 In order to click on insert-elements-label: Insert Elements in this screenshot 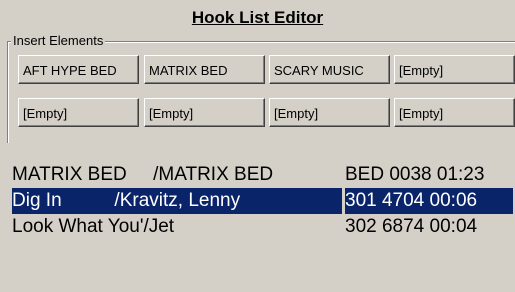, I will do `click(58, 40)`.